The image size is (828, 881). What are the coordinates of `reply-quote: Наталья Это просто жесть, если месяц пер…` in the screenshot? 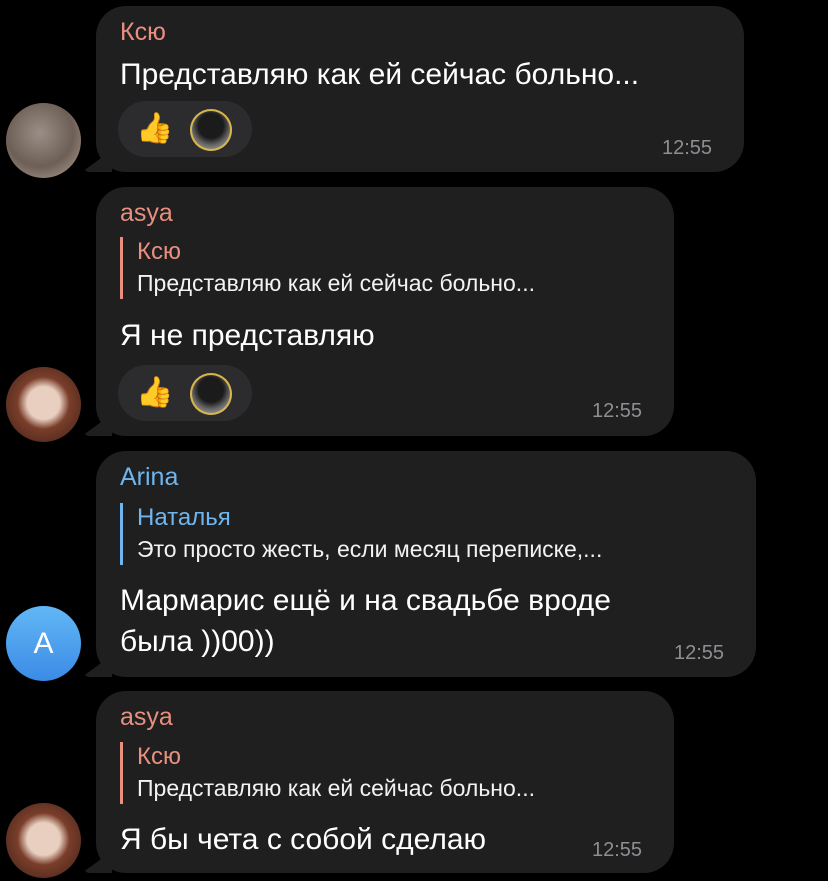 It's located at (361, 534).